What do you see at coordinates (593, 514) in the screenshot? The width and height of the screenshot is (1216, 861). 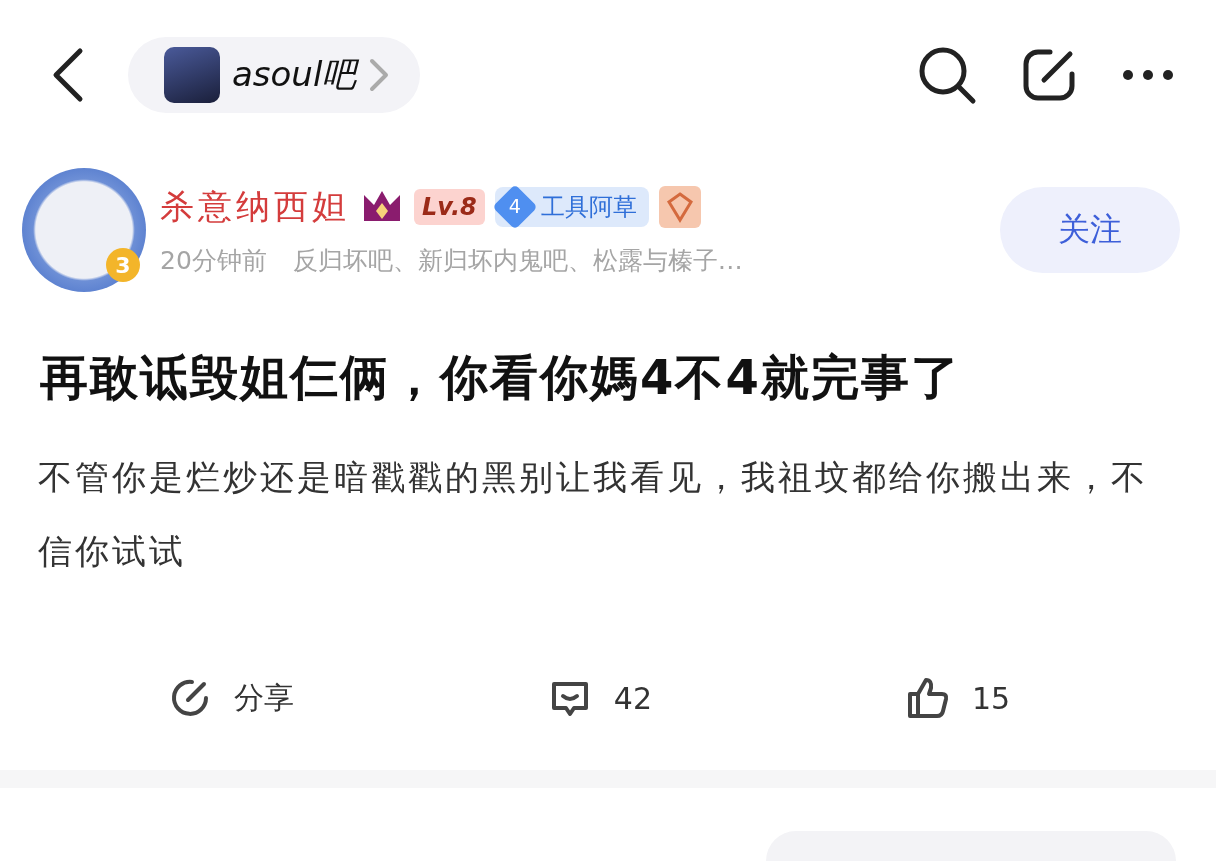 I see `post-body: 不管你是烂炒还是暗戳戳的黑别让我看见，我祖坟都给你搬出来，不信你试试` at bounding box center [593, 514].